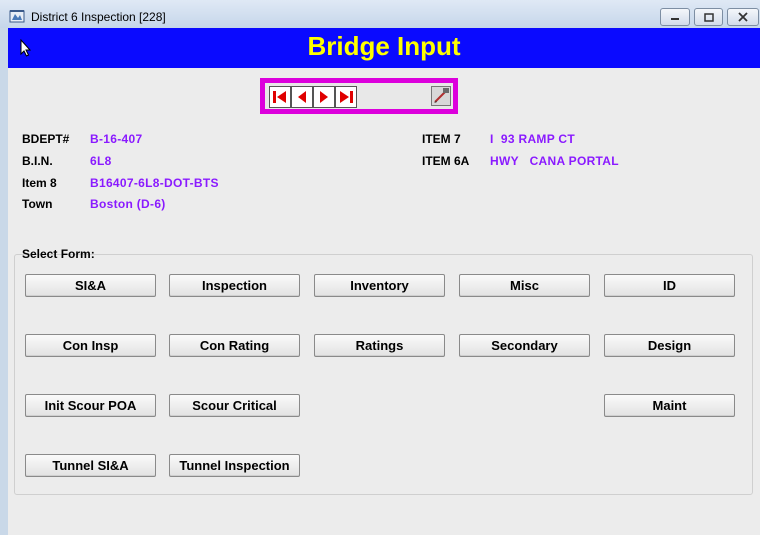 The width and height of the screenshot is (760, 535). What do you see at coordinates (669, 345) in the screenshot?
I see `design-button: Design` at bounding box center [669, 345].